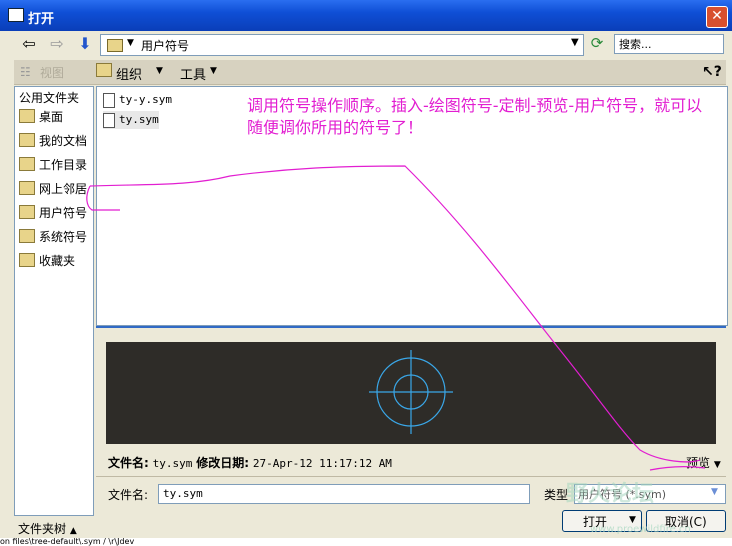 This screenshot has width=732, height=546. Describe the element at coordinates (322, 463) in the screenshot. I see `info-date-value: 27-Apr-12 11:17:12 AM` at that location.